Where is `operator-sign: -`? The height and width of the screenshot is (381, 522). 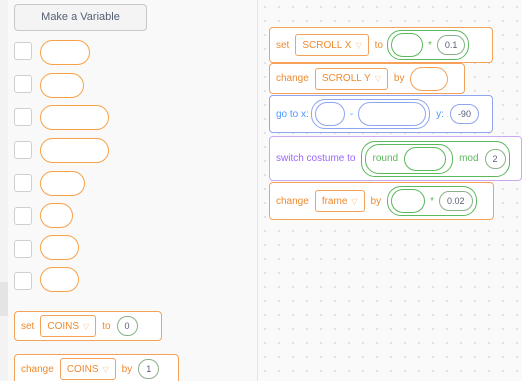 operator-sign: - is located at coordinates (351, 114).